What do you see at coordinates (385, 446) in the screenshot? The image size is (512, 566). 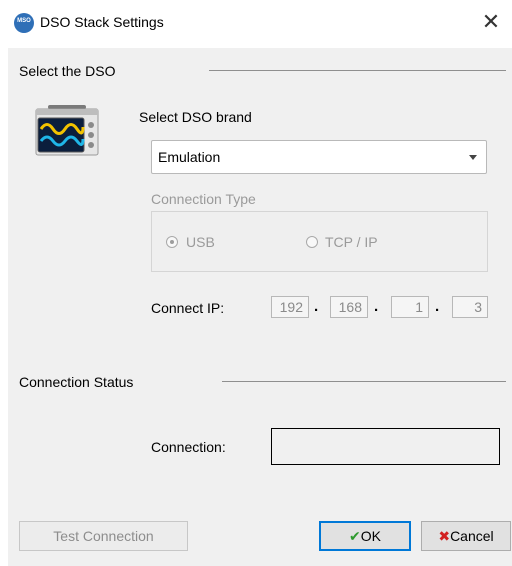 I see `connection-status-field` at bounding box center [385, 446].